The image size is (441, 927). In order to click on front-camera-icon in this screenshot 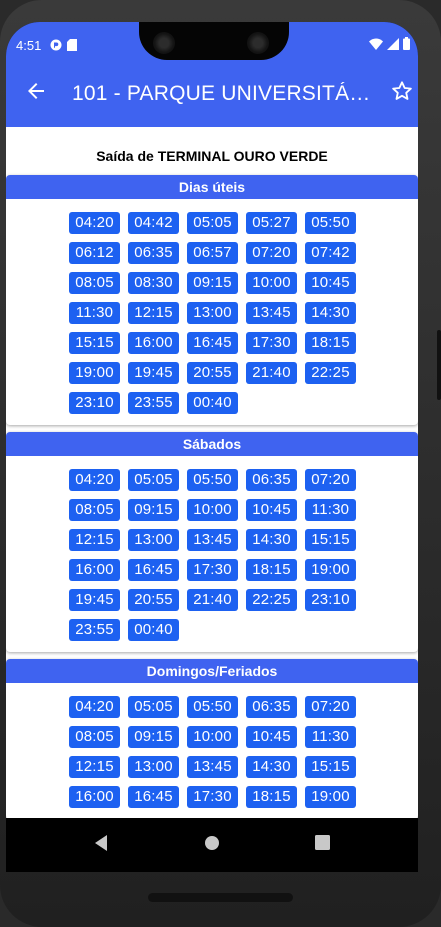, I will do `click(164, 43)`.